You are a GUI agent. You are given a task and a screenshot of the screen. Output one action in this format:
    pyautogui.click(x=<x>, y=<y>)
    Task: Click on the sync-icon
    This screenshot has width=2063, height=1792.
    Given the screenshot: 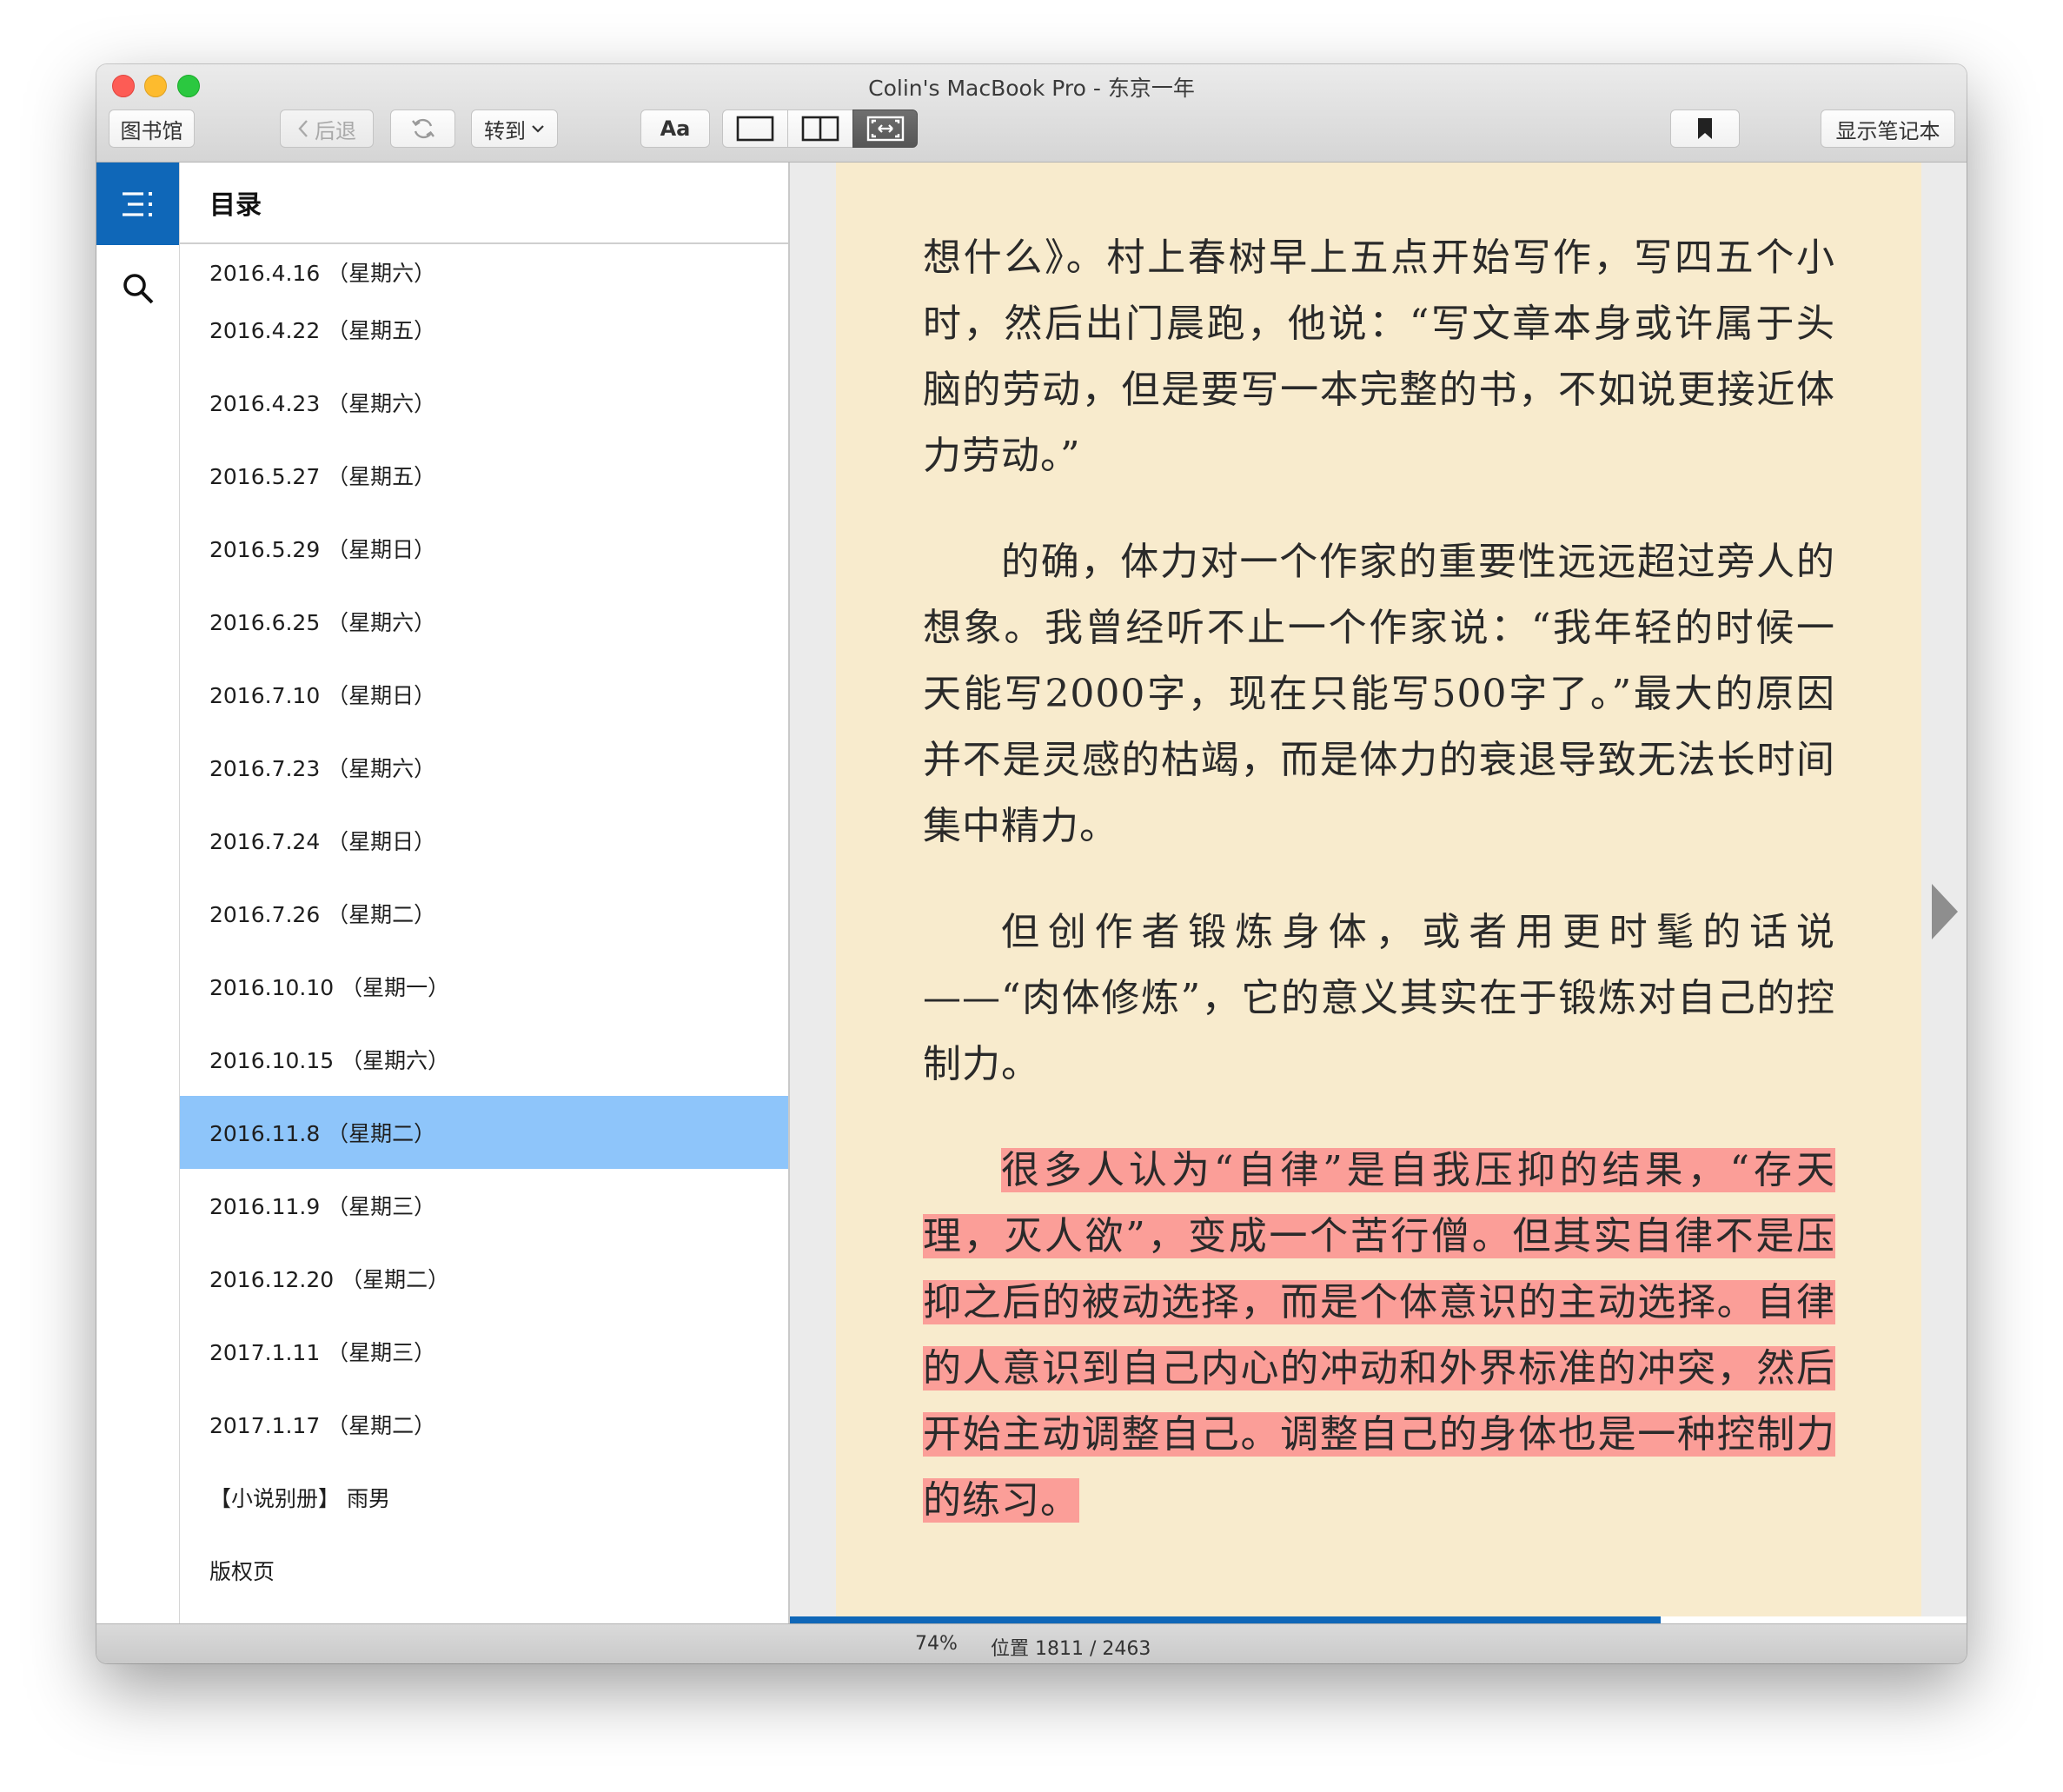 What is the action you would take?
    pyautogui.click(x=423, y=129)
    